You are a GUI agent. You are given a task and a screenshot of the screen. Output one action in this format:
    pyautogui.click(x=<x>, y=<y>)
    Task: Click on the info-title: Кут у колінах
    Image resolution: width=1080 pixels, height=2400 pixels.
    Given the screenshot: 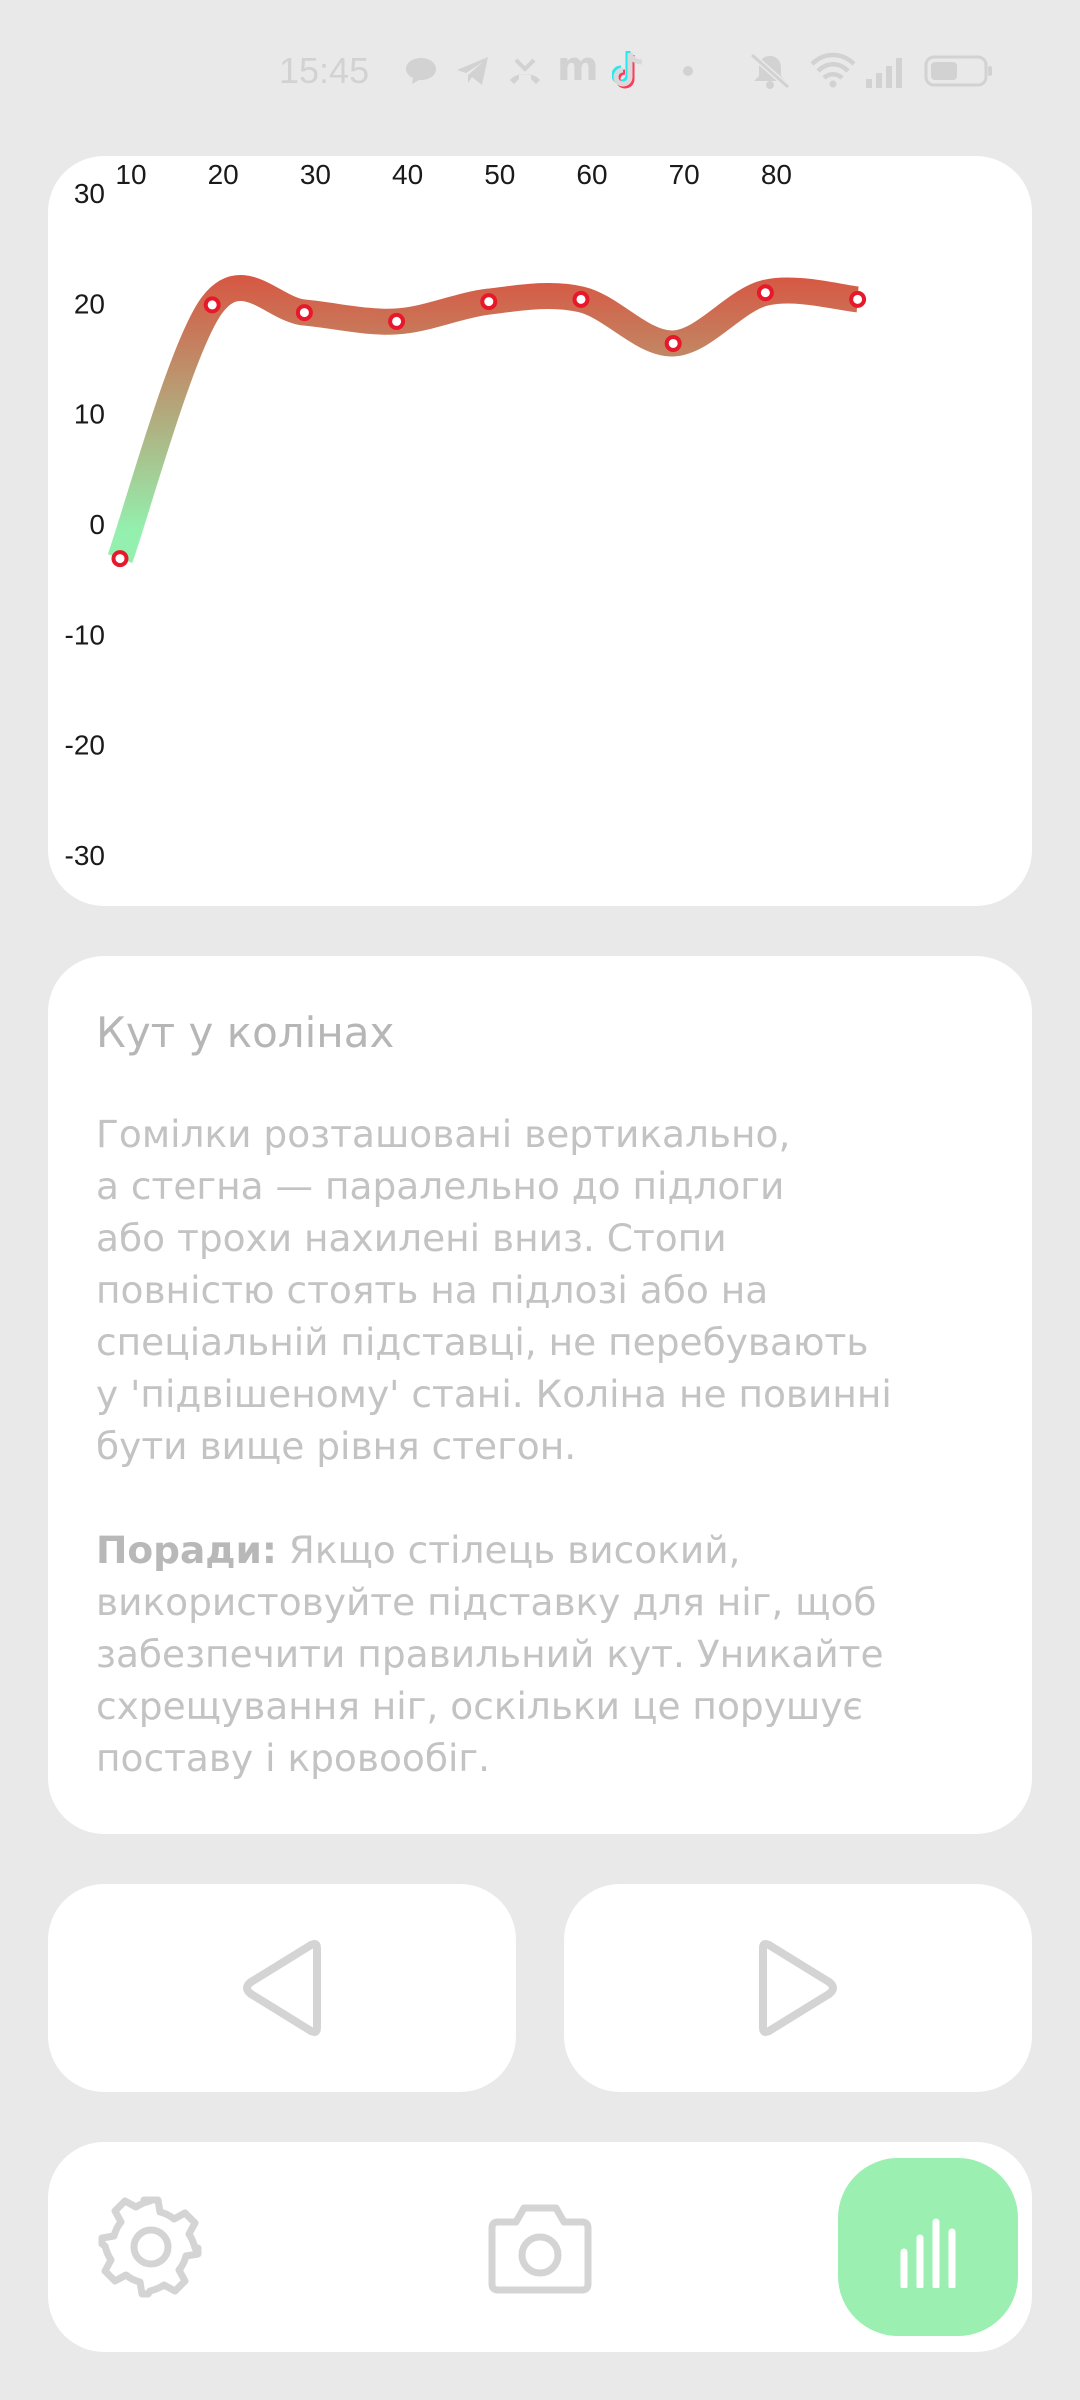 What is the action you would take?
    pyautogui.click(x=245, y=1032)
    